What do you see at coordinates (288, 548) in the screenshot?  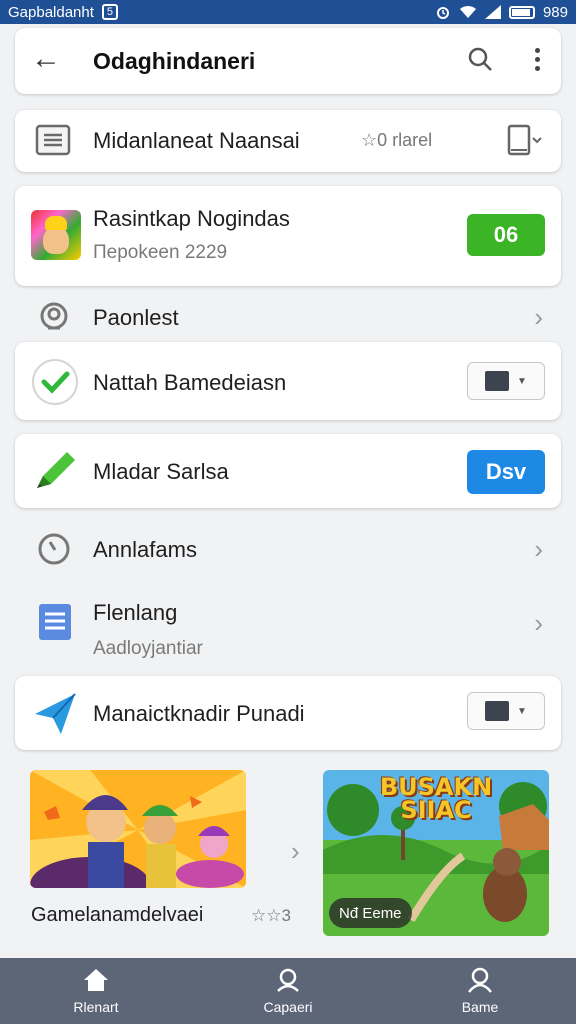 I see `list-item-row6: Annlafams ›` at bounding box center [288, 548].